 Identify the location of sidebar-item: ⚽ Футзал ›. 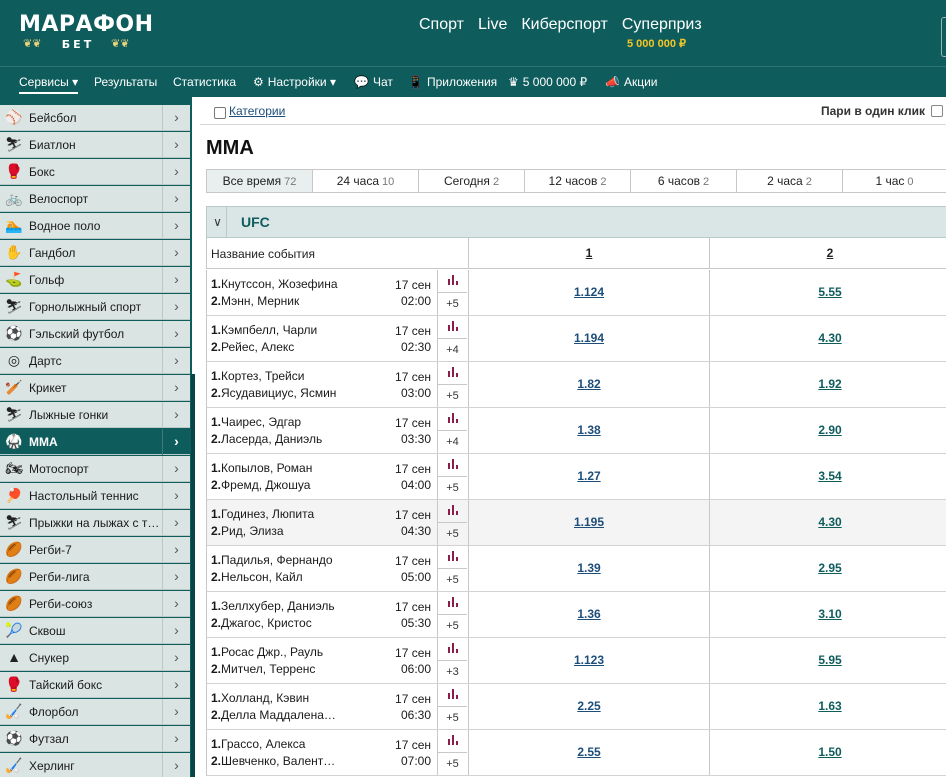
(95, 739).